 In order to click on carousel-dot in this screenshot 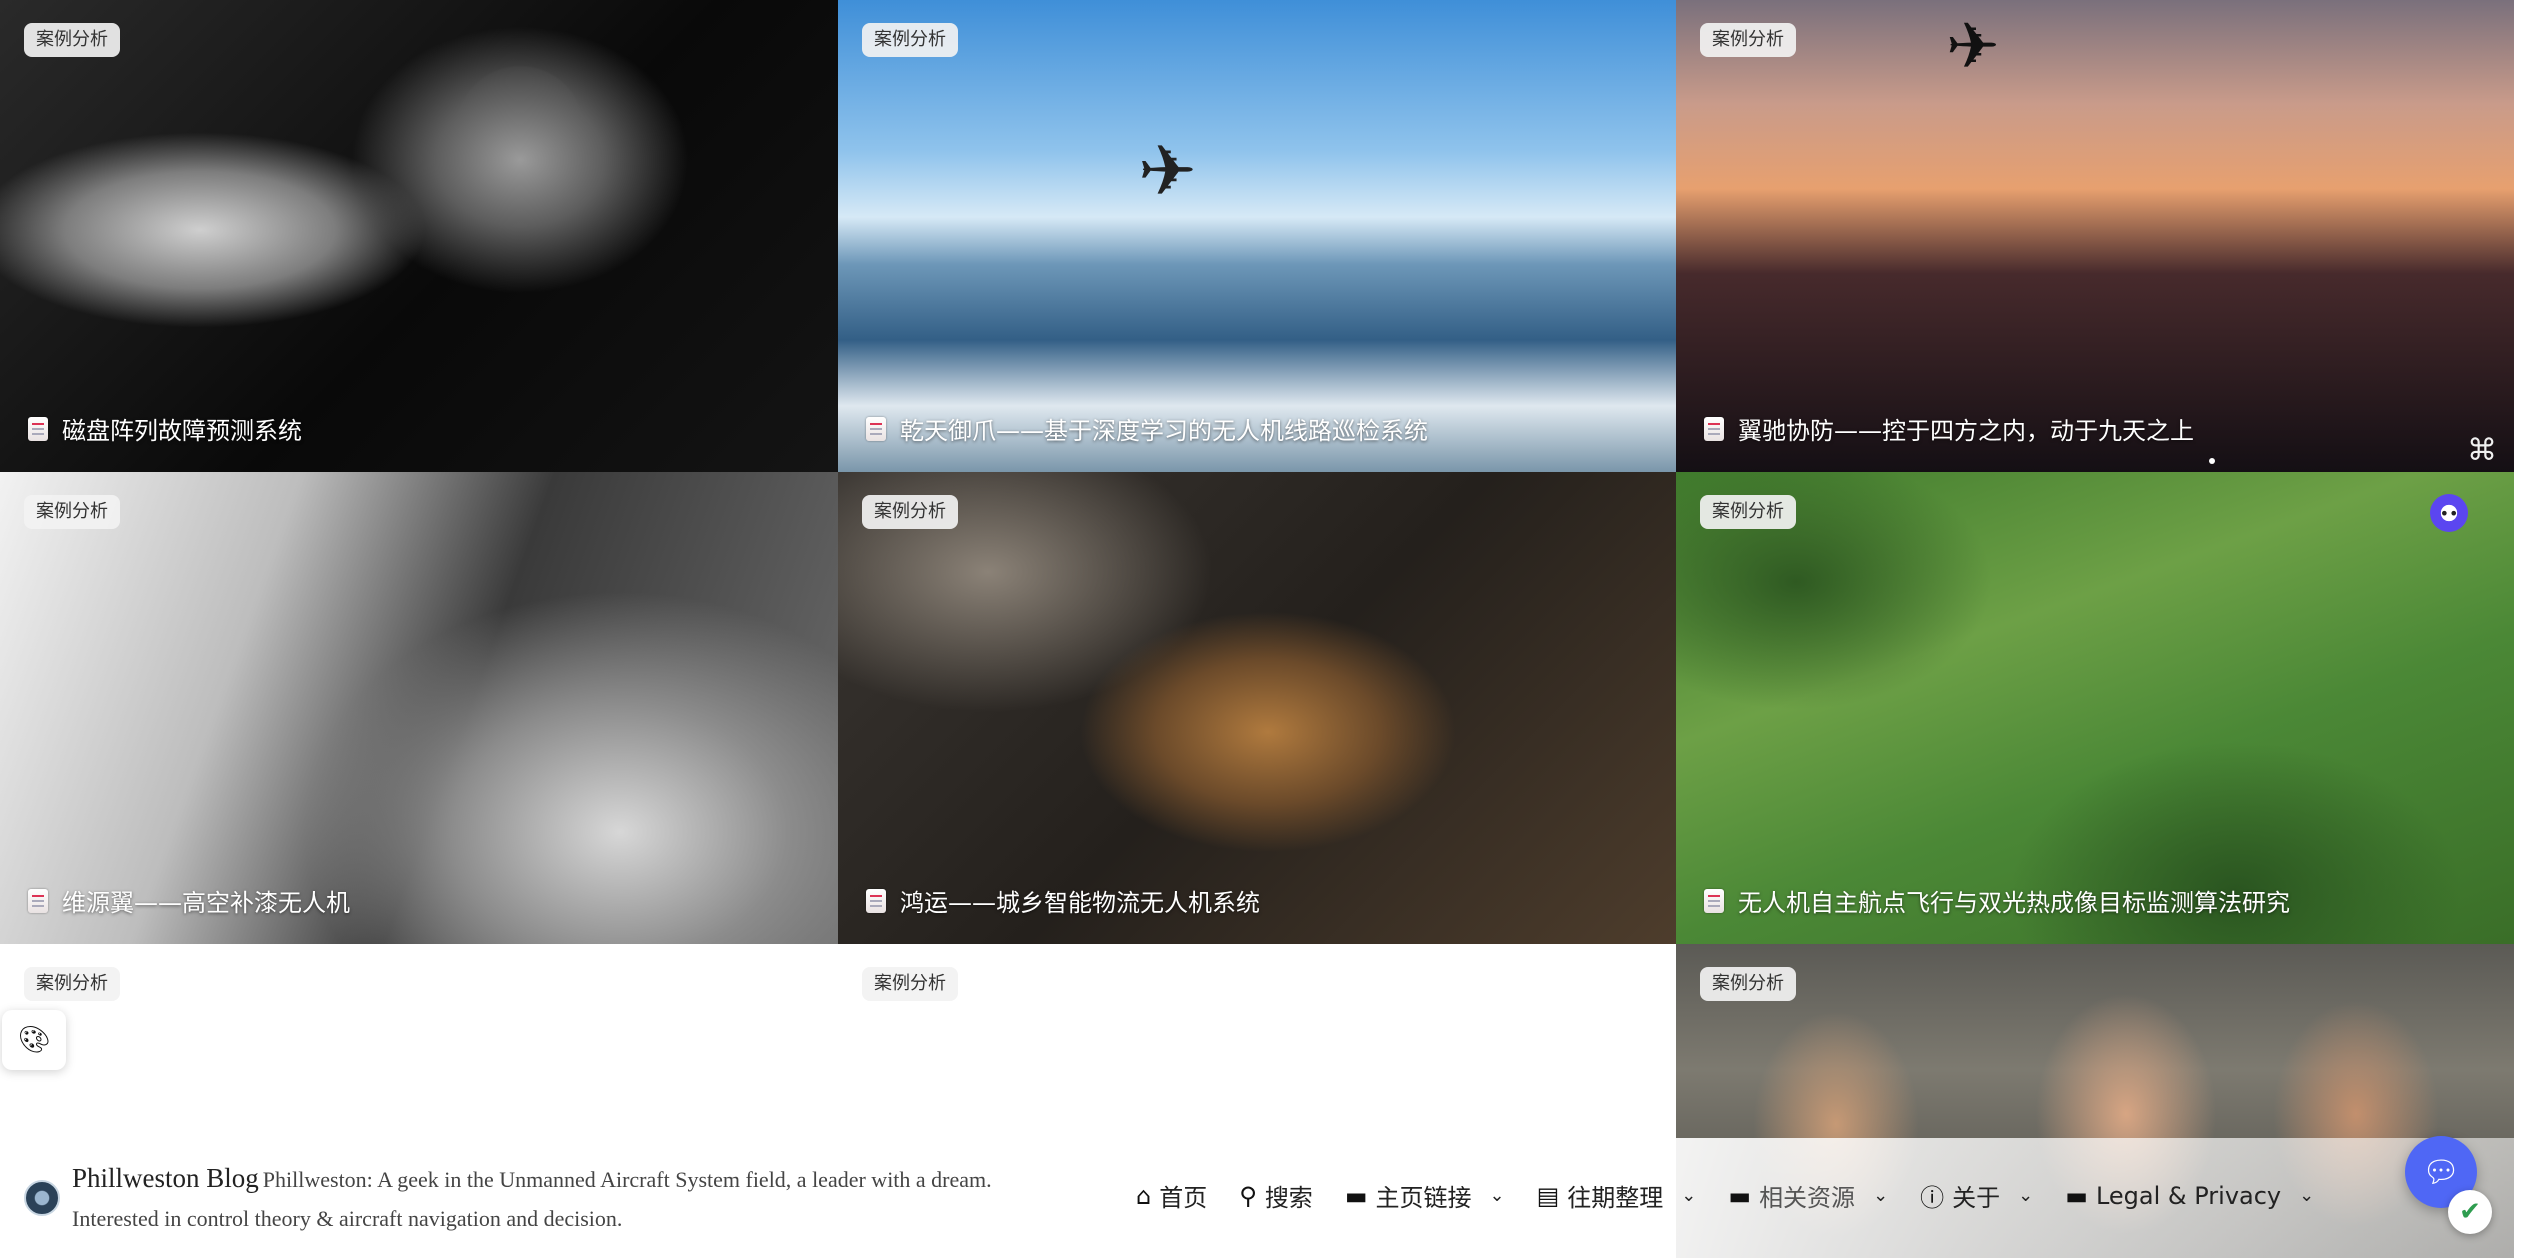, I will do `click(2212, 461)`.